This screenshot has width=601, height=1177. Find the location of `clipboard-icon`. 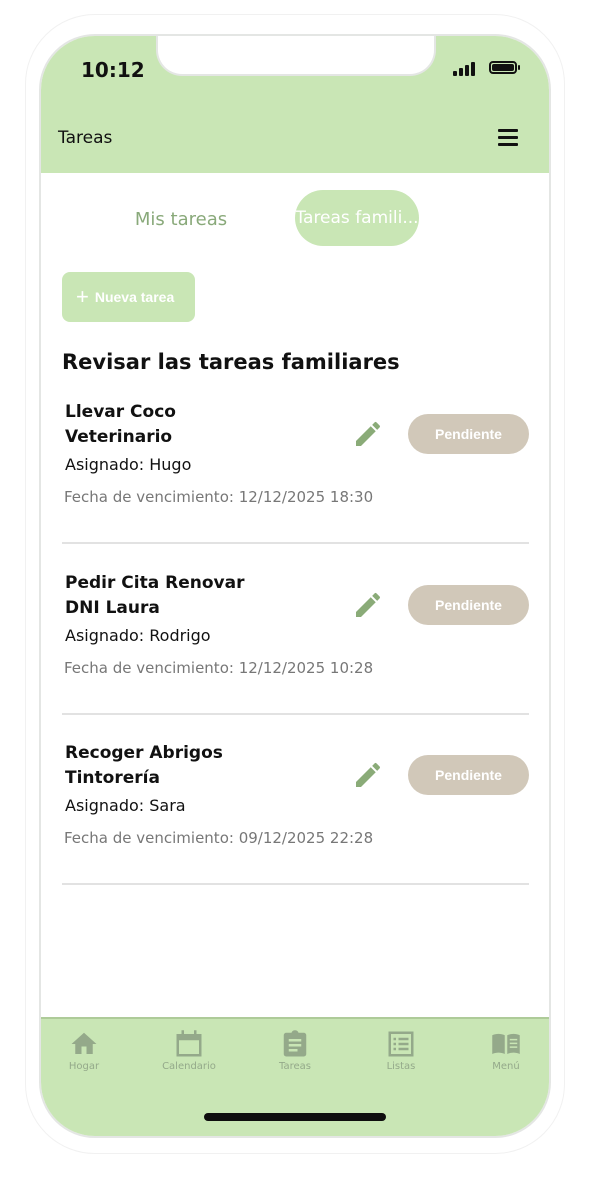

clipboard-icon is located at coordinates (295, 1043).